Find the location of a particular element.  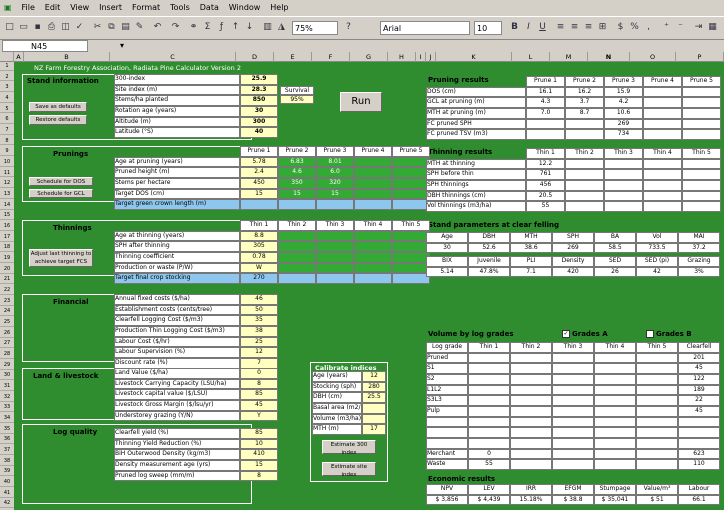

calibrate-value-input: 12 is located at coordinates (374, 376).